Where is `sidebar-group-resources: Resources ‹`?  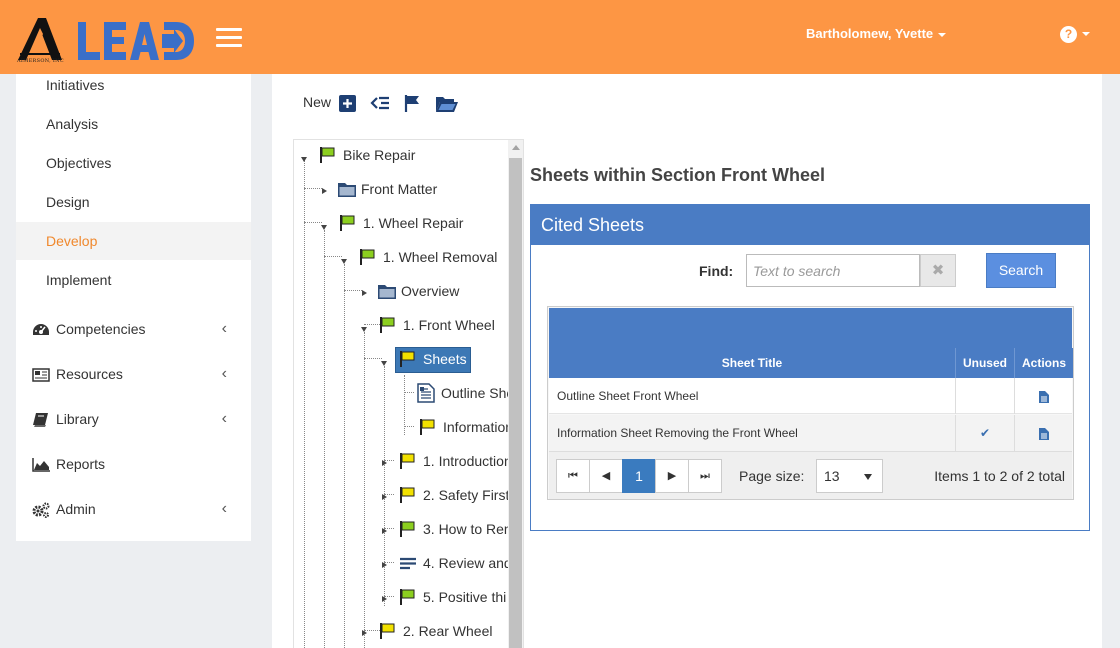 sidebar-group-resources: Resources ‹ is located at coordinates (133, 374).